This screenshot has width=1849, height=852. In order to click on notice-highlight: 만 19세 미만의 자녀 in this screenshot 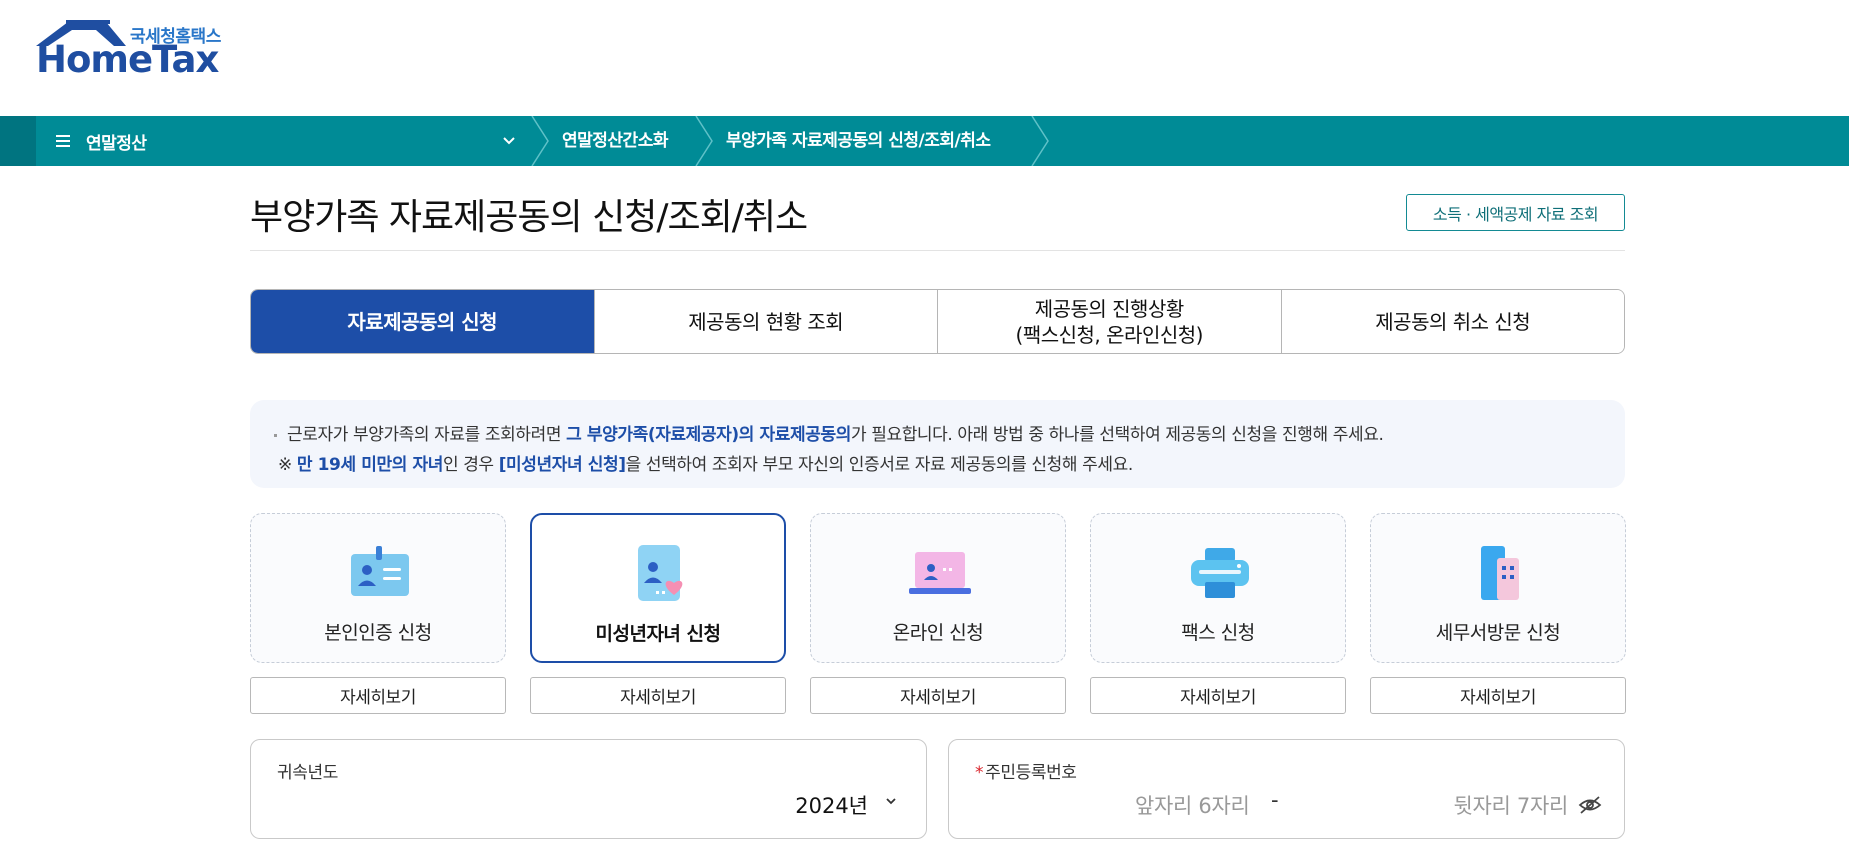, I will do `click(369, 465)`.